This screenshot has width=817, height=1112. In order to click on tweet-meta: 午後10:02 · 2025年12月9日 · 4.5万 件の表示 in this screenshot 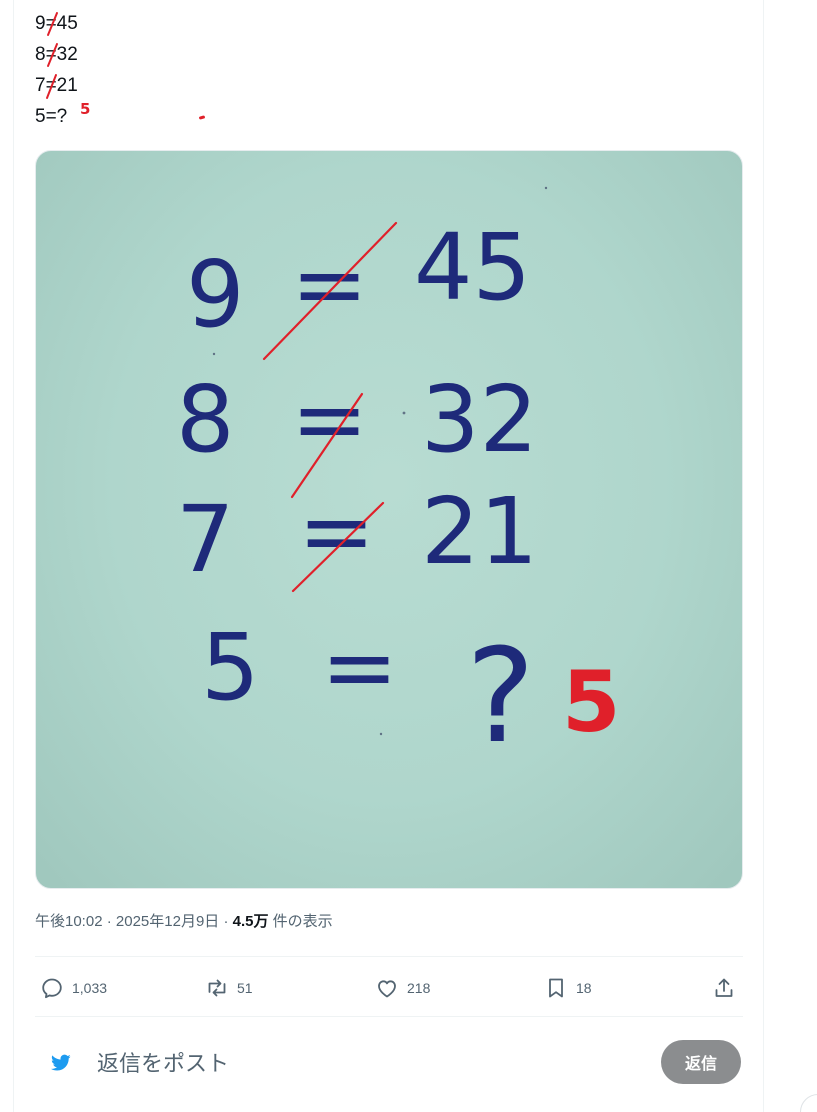, I will do `click(184, 921)`.